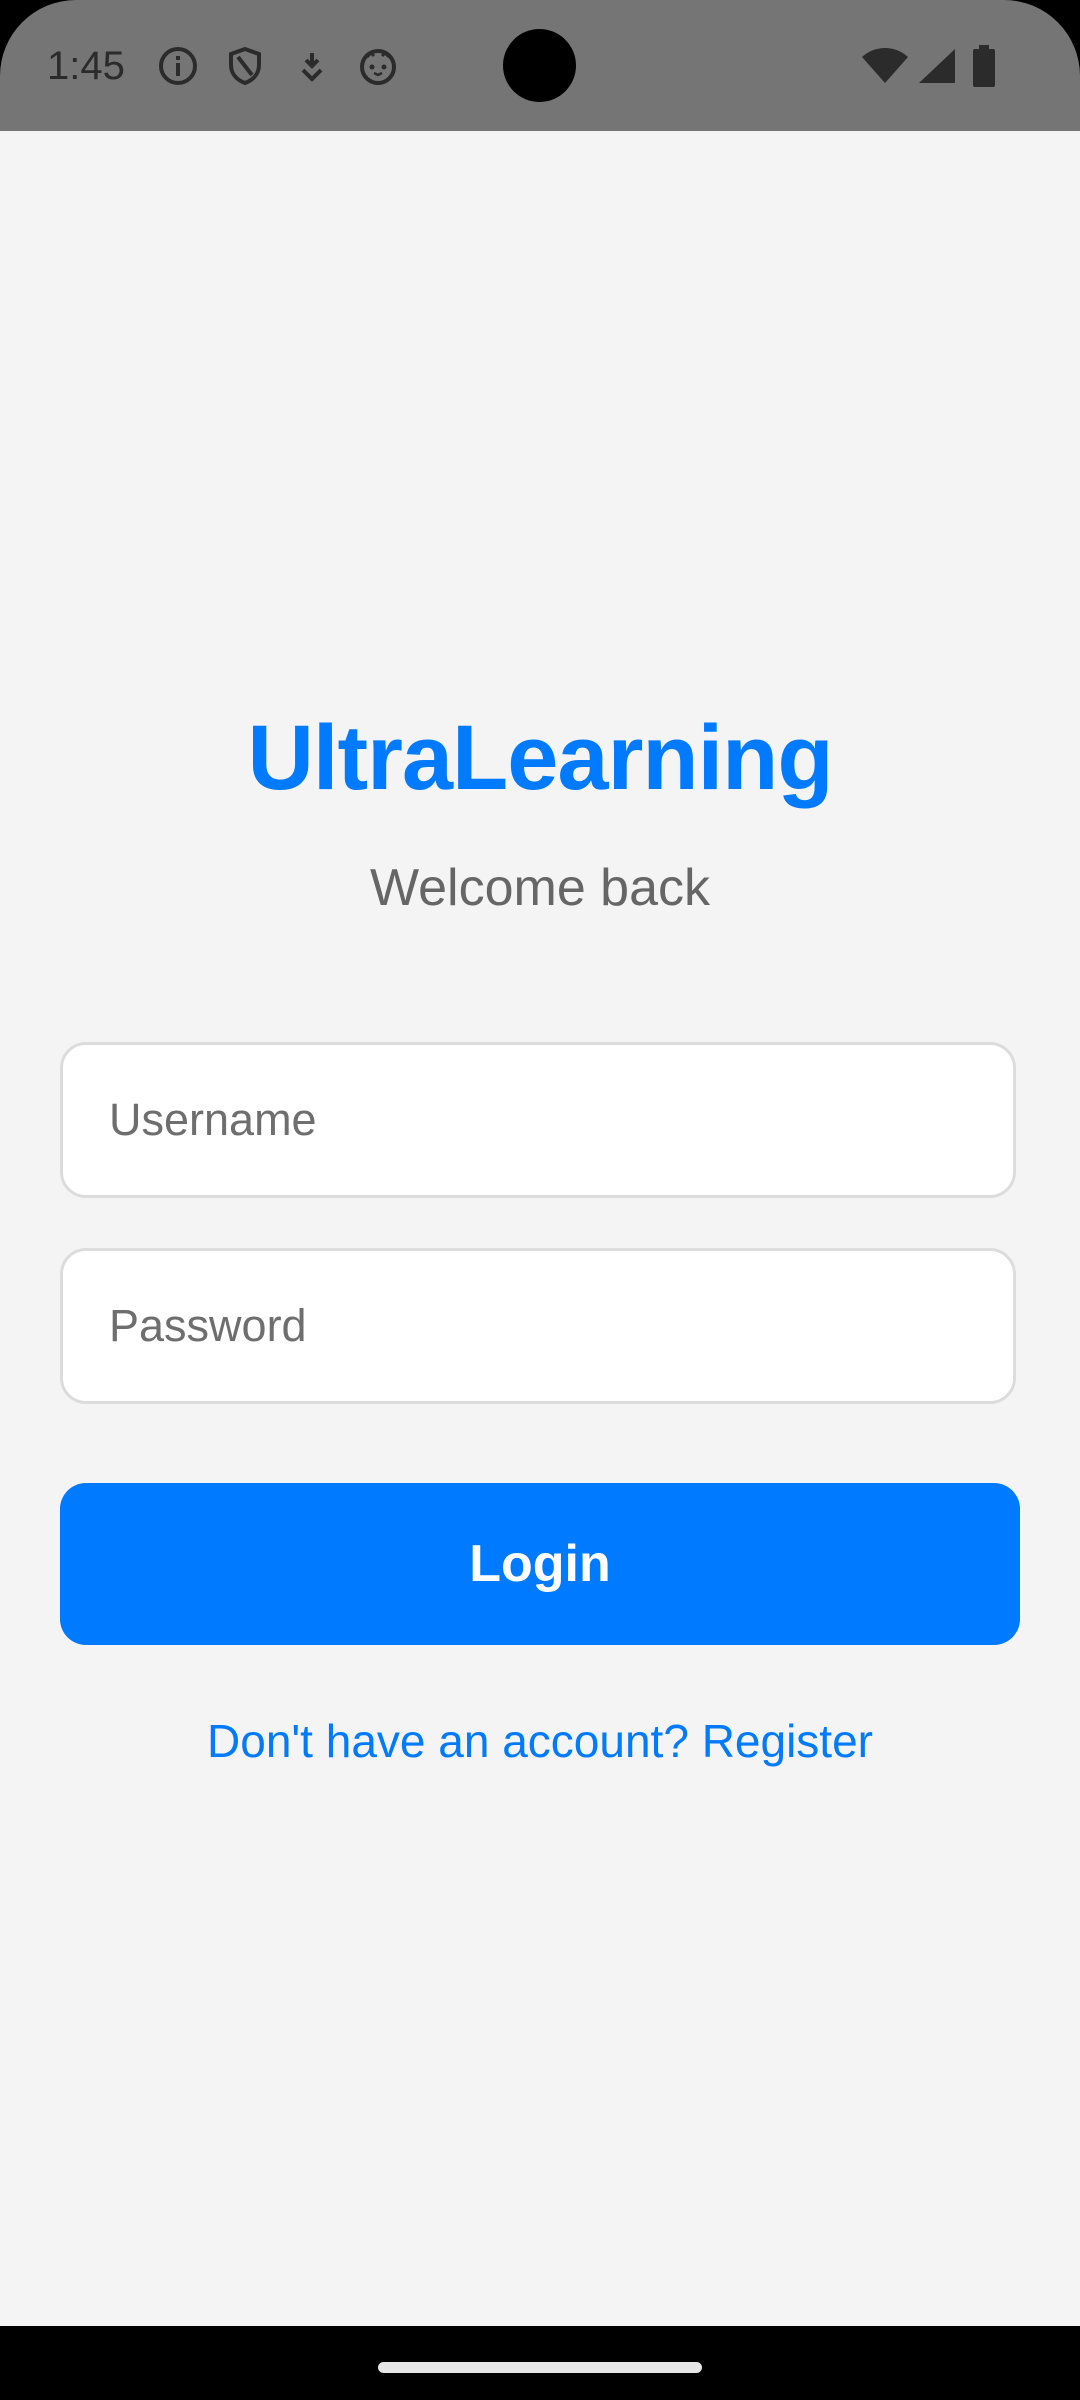 Image resolution: width=1080 pixels, height=2400 pixels. What do you see at coordinates (312, 66) in the screenshot?
I see `download-icon` at bounding box center [312, 66].